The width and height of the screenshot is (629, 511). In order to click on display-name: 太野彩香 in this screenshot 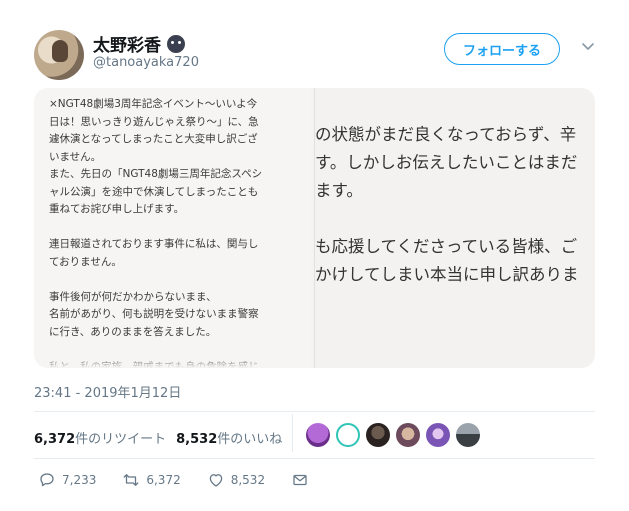, I will do `click(139, 43)`.